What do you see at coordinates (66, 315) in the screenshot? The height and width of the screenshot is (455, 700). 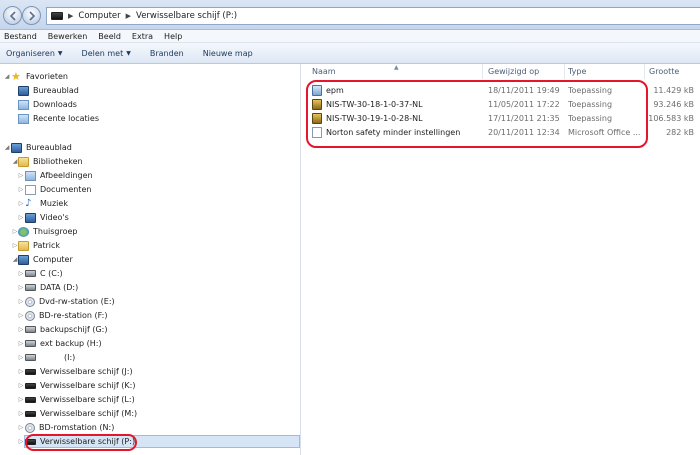 I see `nav-drive-f: BD-re-station (F:)` at bounding box center [66, 315].